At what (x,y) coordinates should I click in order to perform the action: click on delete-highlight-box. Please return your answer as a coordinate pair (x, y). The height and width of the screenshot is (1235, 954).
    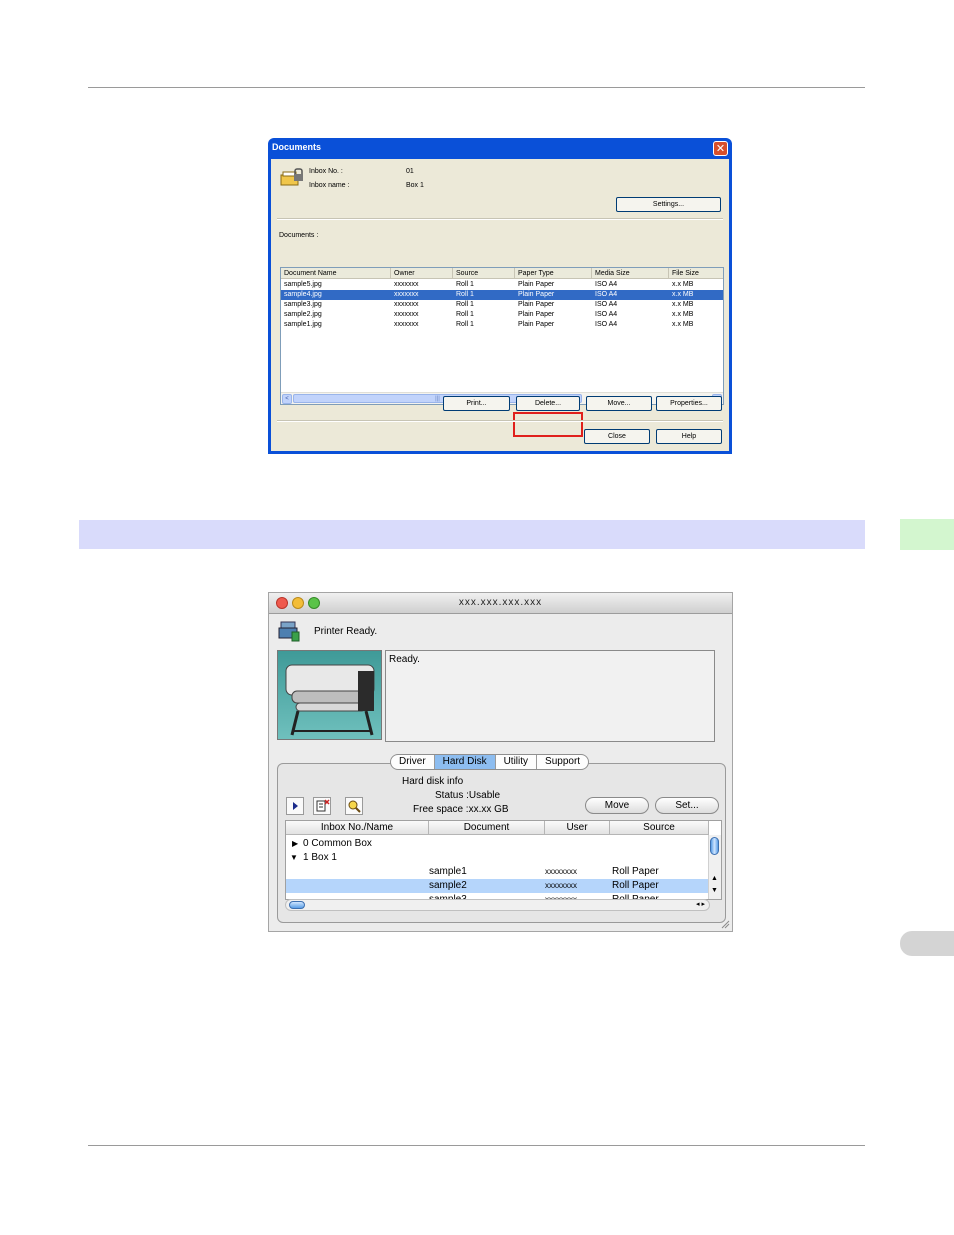
    Looking at the image, I should click on (548, 424).